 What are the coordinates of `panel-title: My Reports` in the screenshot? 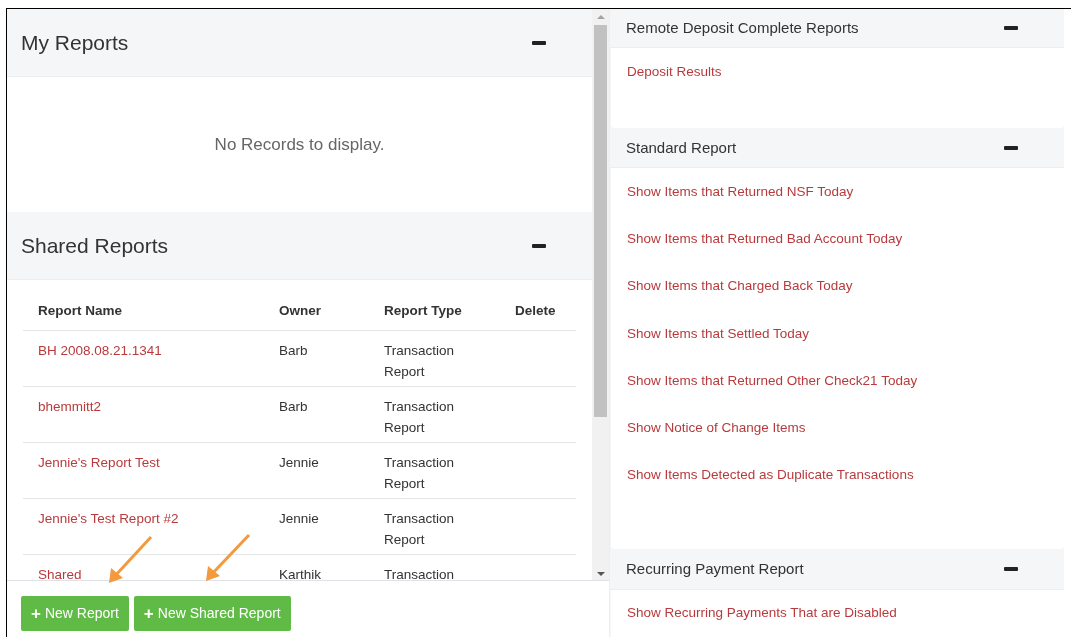 It's located at (75, 42).